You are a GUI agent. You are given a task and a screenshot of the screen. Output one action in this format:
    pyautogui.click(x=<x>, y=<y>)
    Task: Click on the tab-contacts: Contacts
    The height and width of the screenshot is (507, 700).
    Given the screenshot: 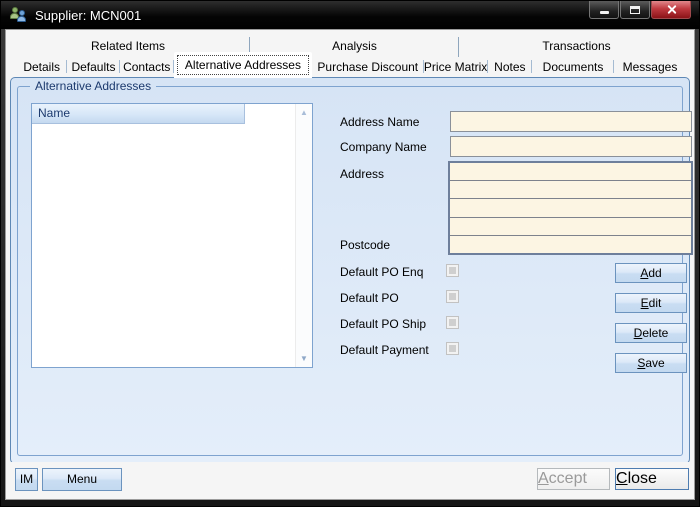 What is the action you would take?
    pyautogui.click(x=147, y=67)
    